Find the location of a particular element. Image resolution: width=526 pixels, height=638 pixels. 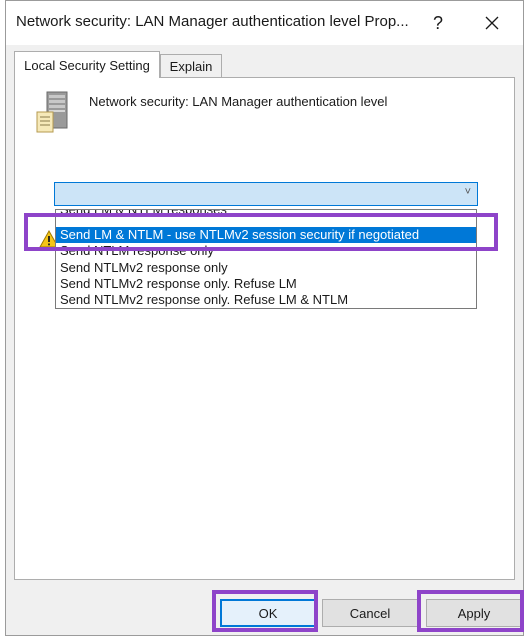

close-button is located at coordinates (492, 23).